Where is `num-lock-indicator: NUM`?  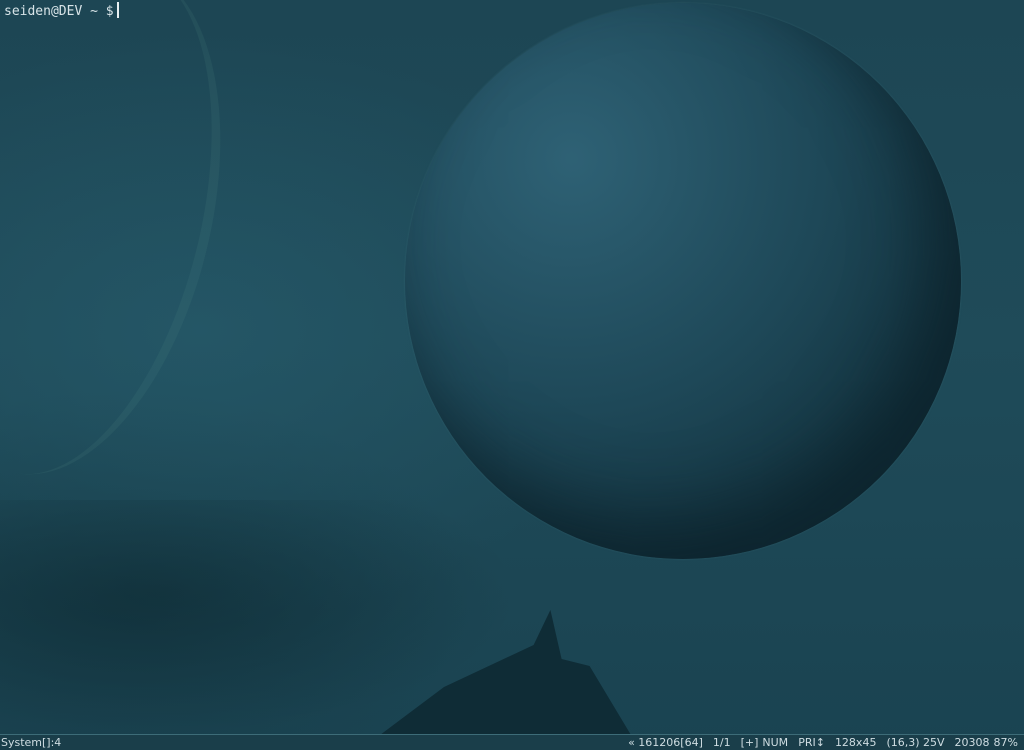
num-lock-indicator: NUM is located at coordinates (775, 742).